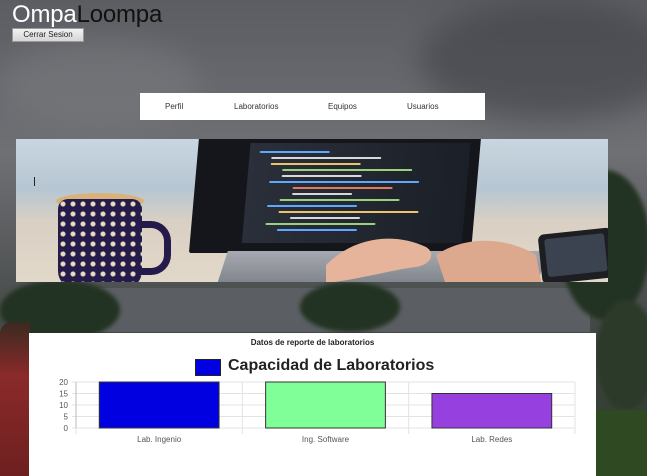 This screenshot has width=647, height=476. Describe the element at coordinates (423, 106) in the screenshot. I see `nav-item-usuarios: Usuarios` at that location.